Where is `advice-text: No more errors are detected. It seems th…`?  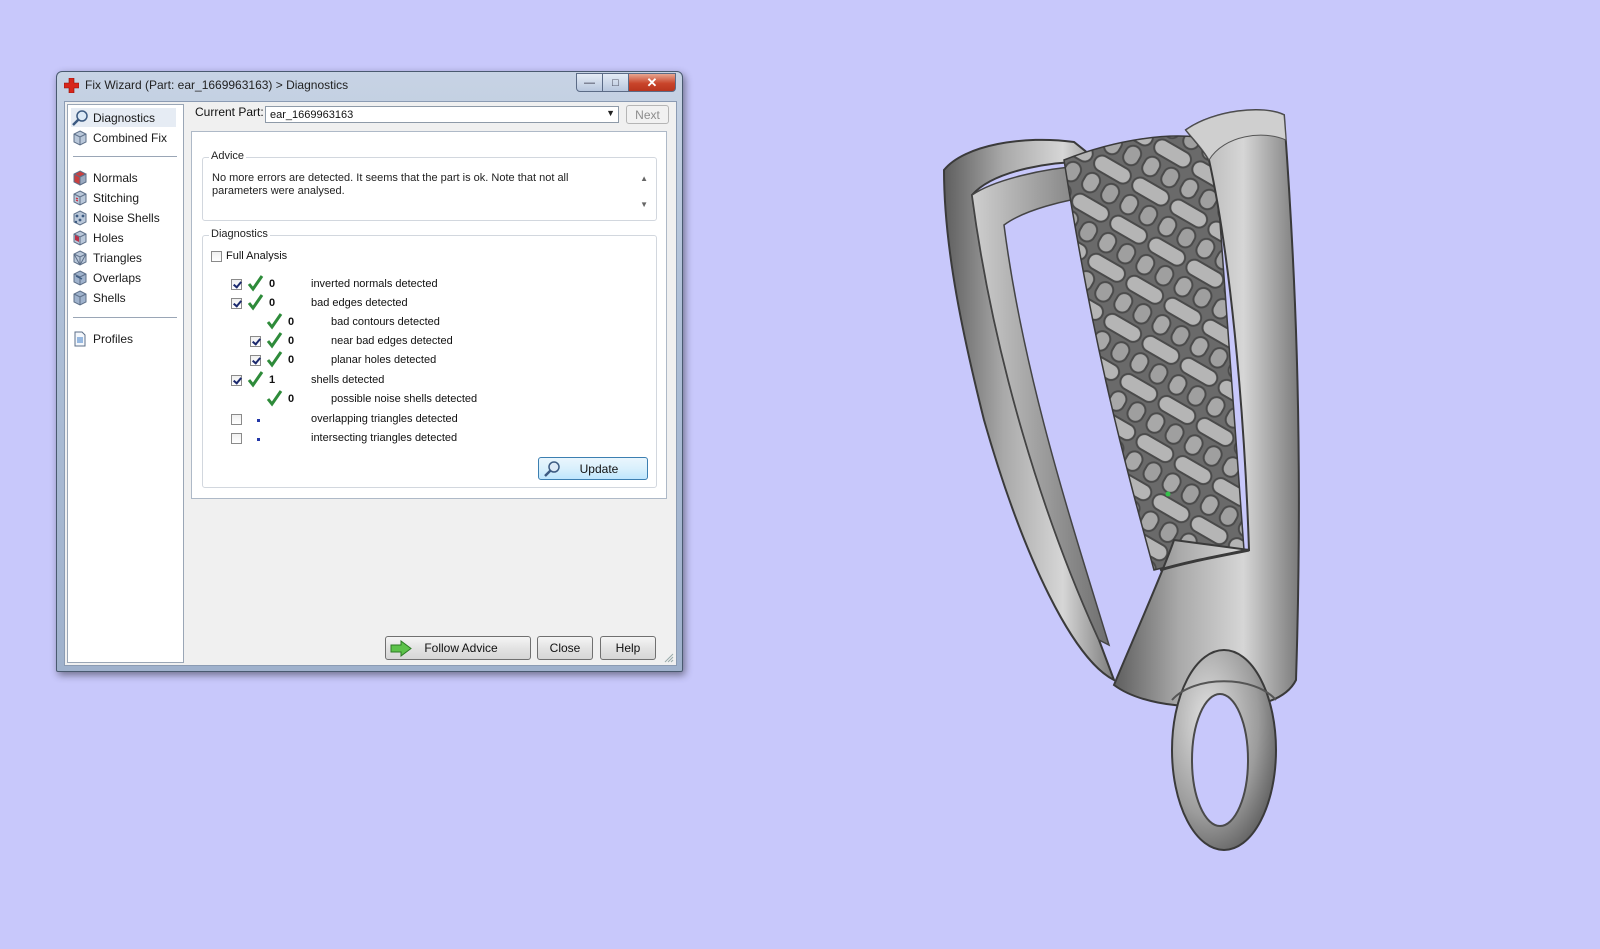 advice-text: No more errors are detected. It seems th… is located at coordinates (390, 184).